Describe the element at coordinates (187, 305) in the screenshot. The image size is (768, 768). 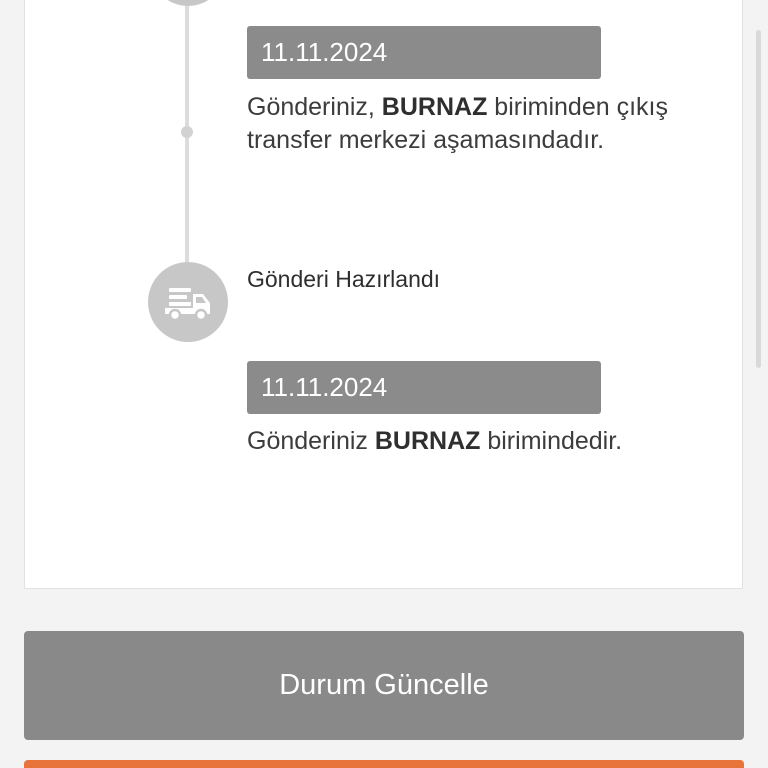
I see `truck-icon` at that location.